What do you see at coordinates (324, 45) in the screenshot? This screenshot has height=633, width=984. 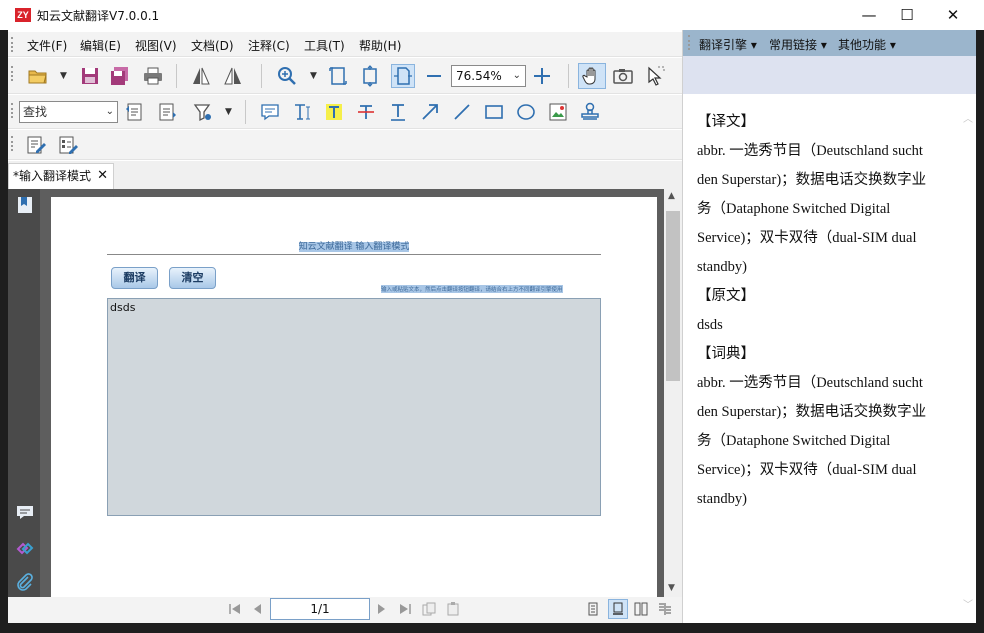 I see `menu-tools: 工具(T)` at bounding box center [324, 45].